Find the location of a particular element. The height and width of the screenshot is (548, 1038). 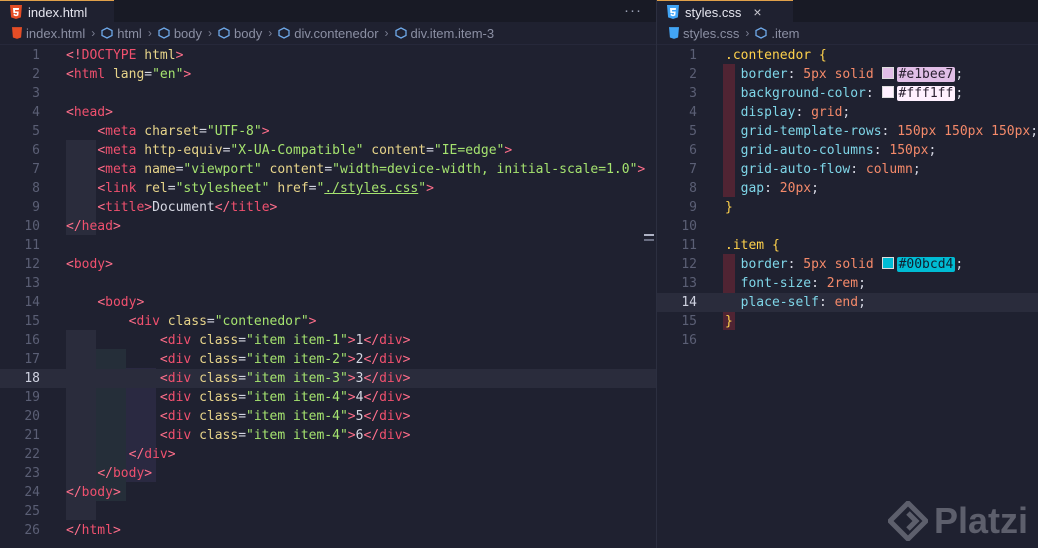

code-line: 5 grid-template-rows: 150px 150px 150px; is located at coordinates (847, 131).